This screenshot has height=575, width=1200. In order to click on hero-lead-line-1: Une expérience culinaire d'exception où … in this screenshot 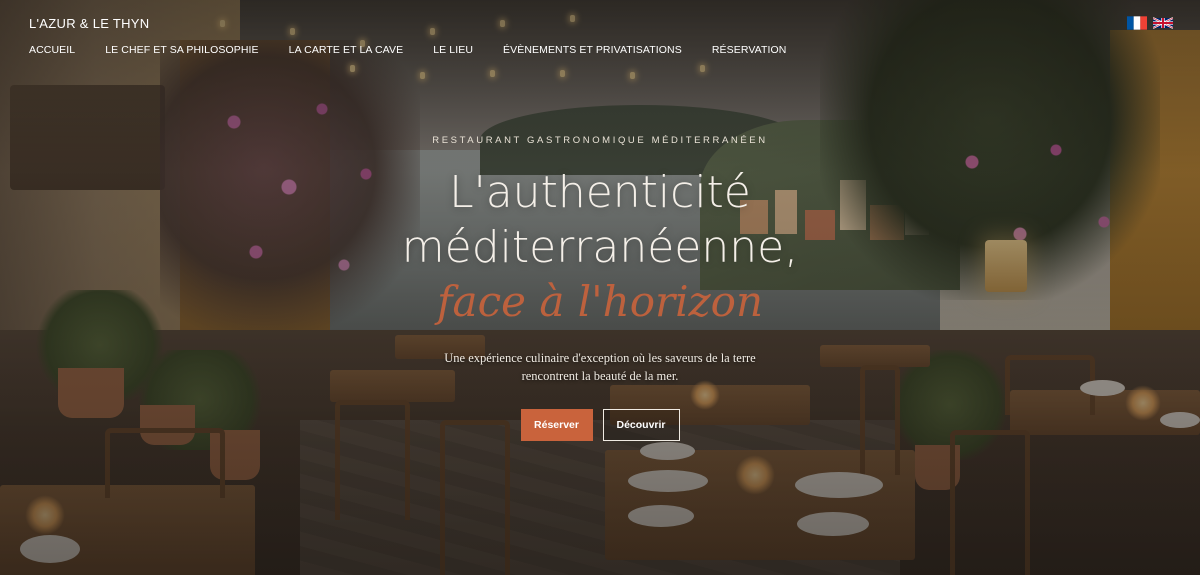, I will do `click(600, 358)`.